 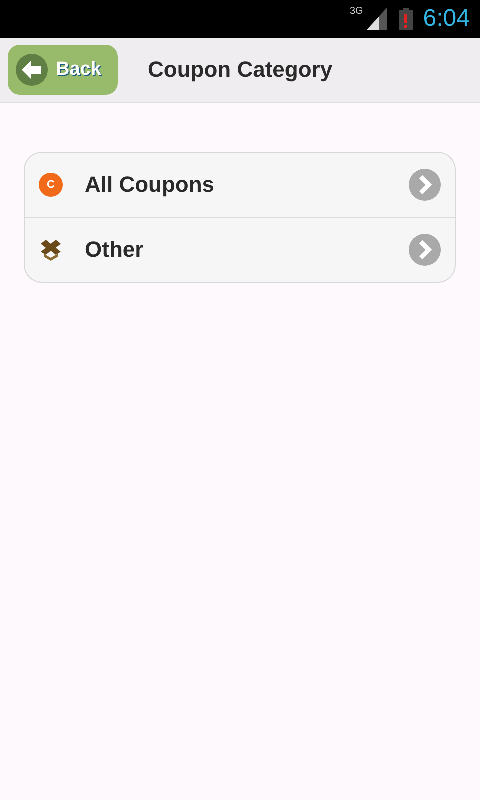 I want to click on coupon-icon: C, so click(x=51, y=185).